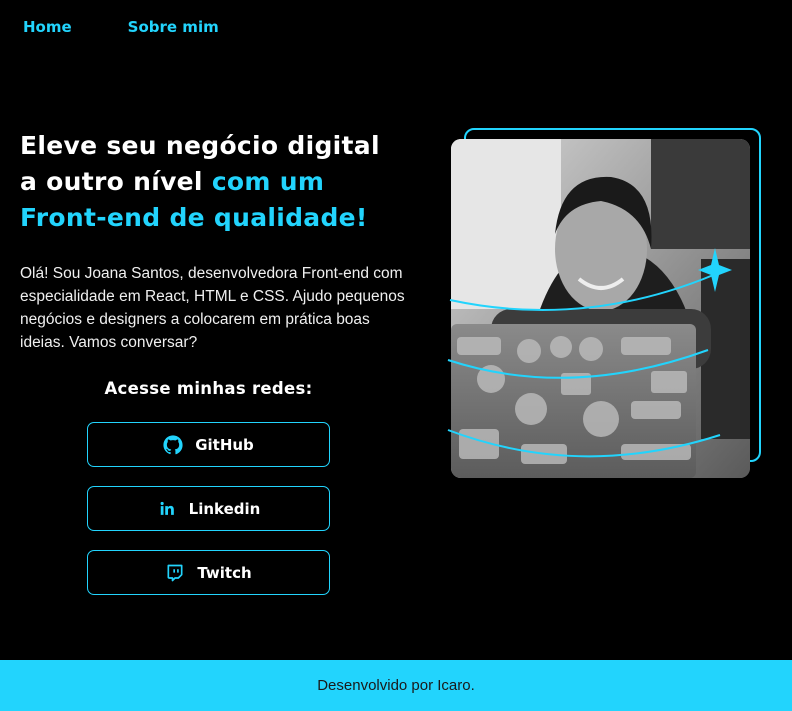 Image resolution: width=792 pixels, height=711 pixels. Describe the element at coordinates (194, 217) in the screenshot. I see `hero-title-line3-accent: Front-end de qualidade!` at that location.